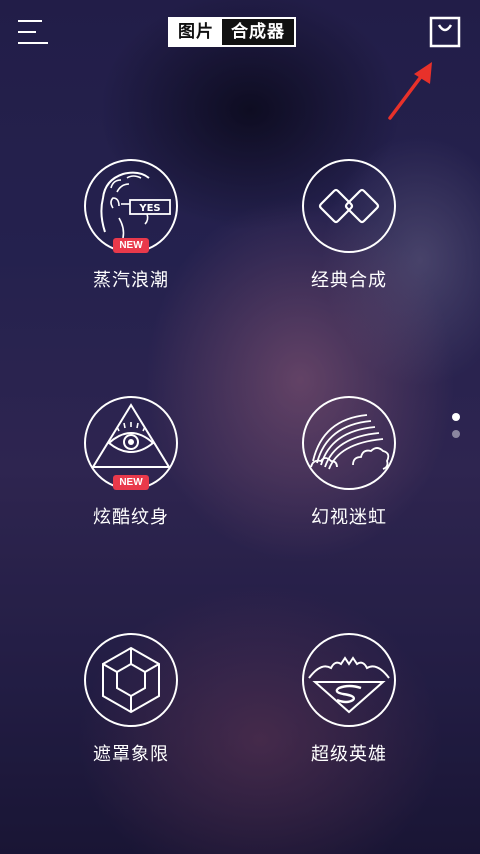 The height and width of the screenshot is (854, 480). I want to click on grid-item-vaporwave: YES NEW 蒸汽浪潮, so click(131, 225).